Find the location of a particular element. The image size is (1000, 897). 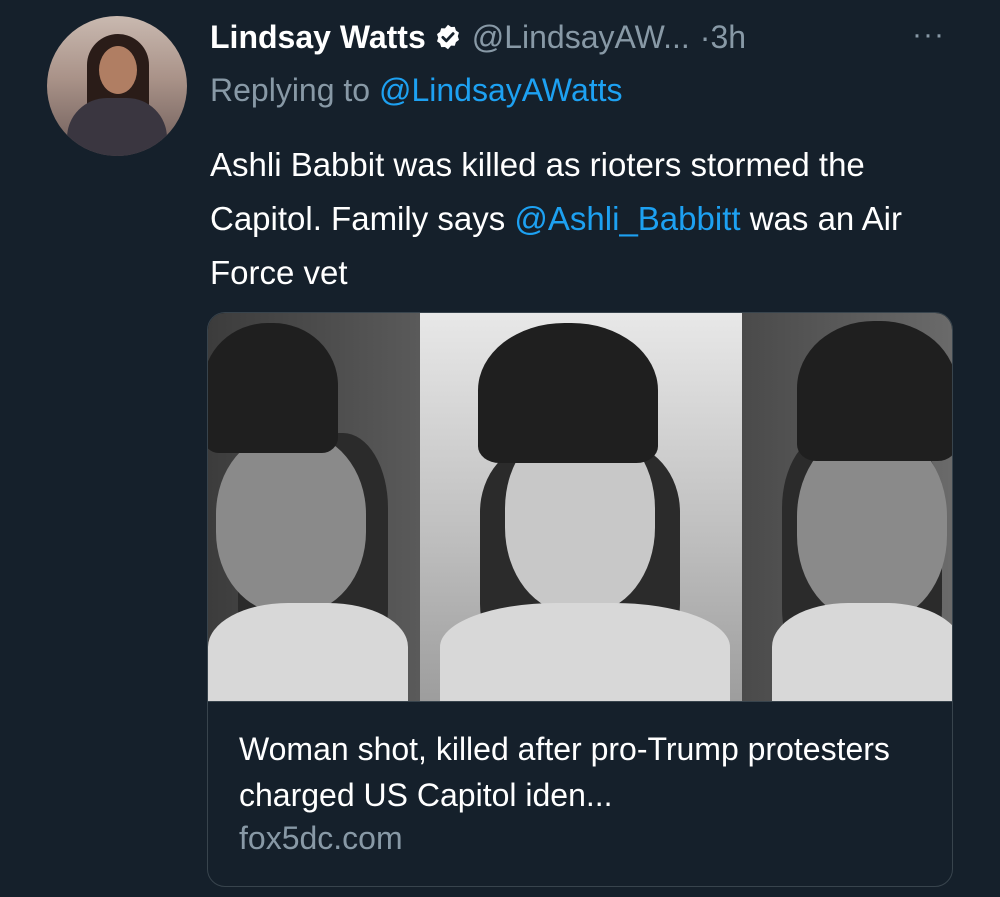

avatar-face is located at coordinates (118, 70).